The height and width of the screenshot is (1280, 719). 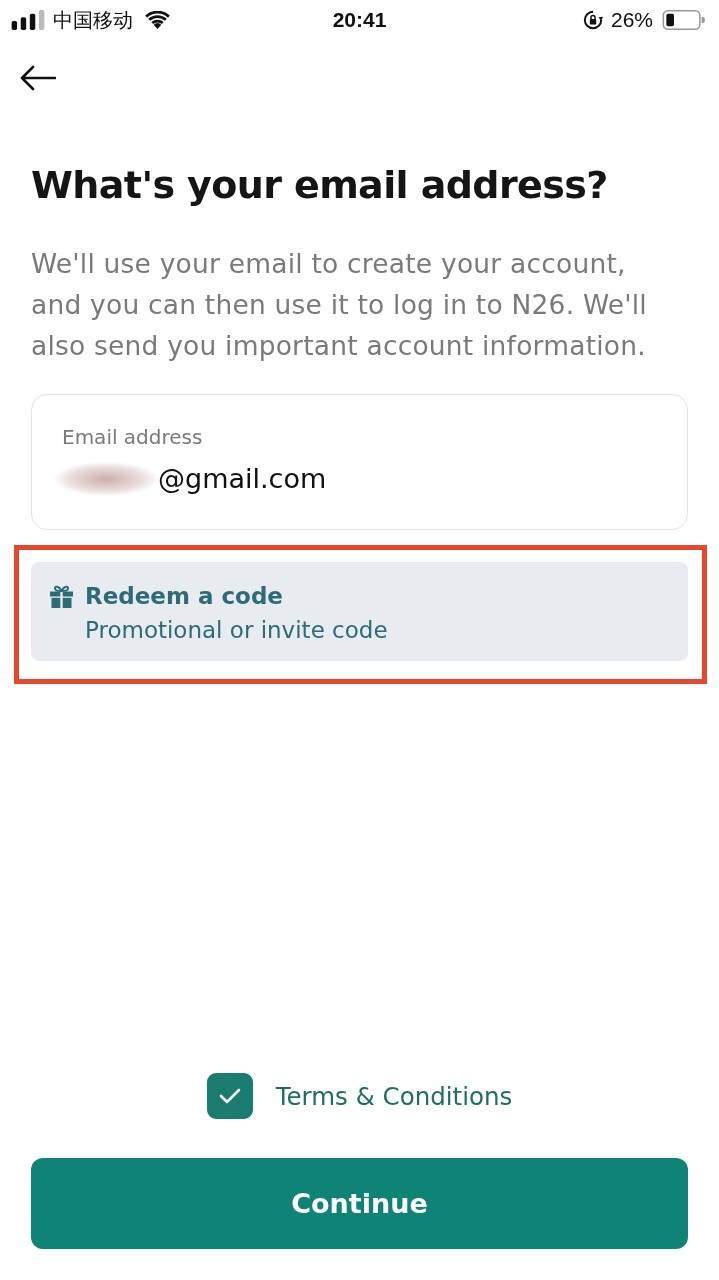 What do you see at coordinates (61, 596) in the screenshot?
I see `gift-icon` at bounding box center [61, 596].